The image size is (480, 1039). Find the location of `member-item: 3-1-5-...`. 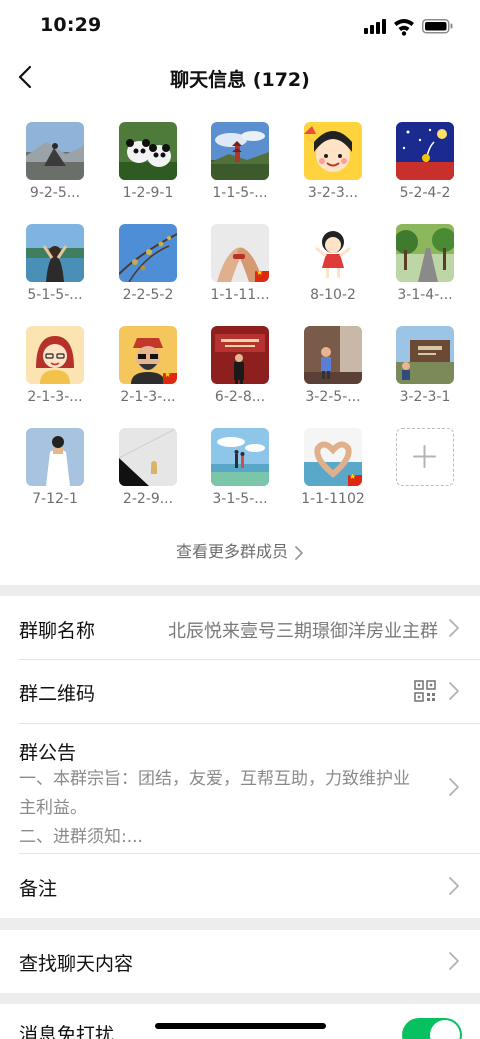

member-item: 3-1-5-... is located at coordinates (240, 476).